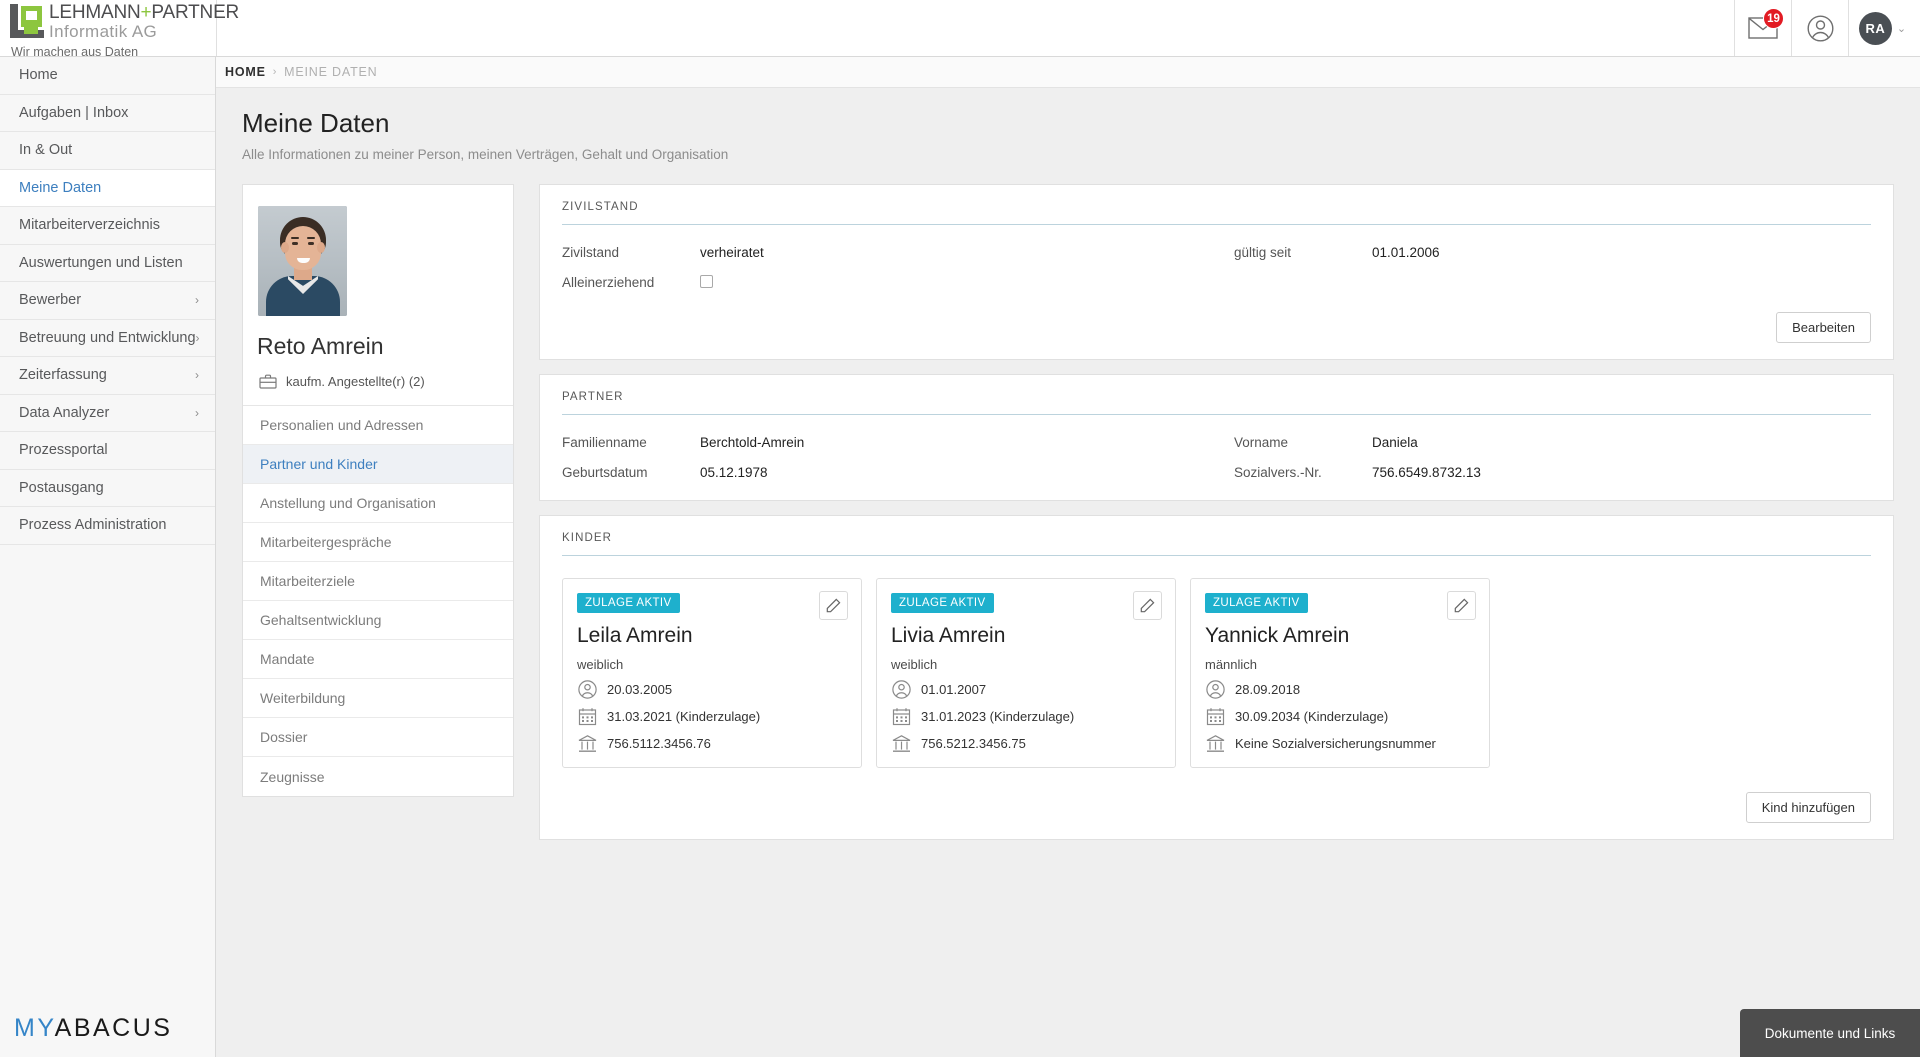  I want to click on bearbeiten-button: Bearbeiten, so click(1823, 327).